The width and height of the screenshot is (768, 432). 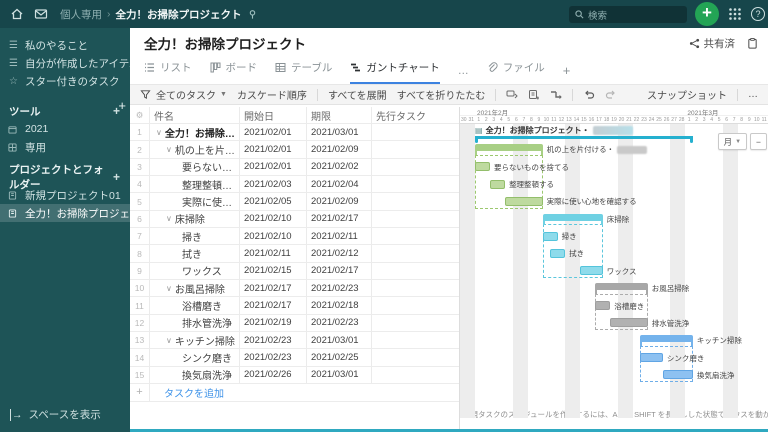 I want to click on scale-dropdown: 月 ▼, so click(x=732, y=141).